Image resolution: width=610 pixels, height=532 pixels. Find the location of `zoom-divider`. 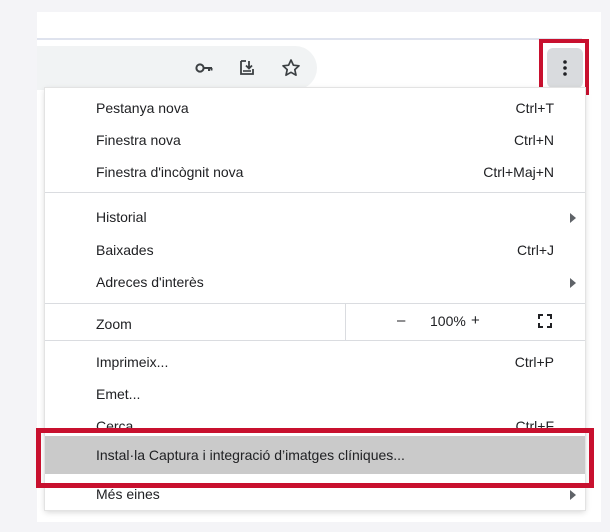

zoom-divider is located at coordinates (345, 322).